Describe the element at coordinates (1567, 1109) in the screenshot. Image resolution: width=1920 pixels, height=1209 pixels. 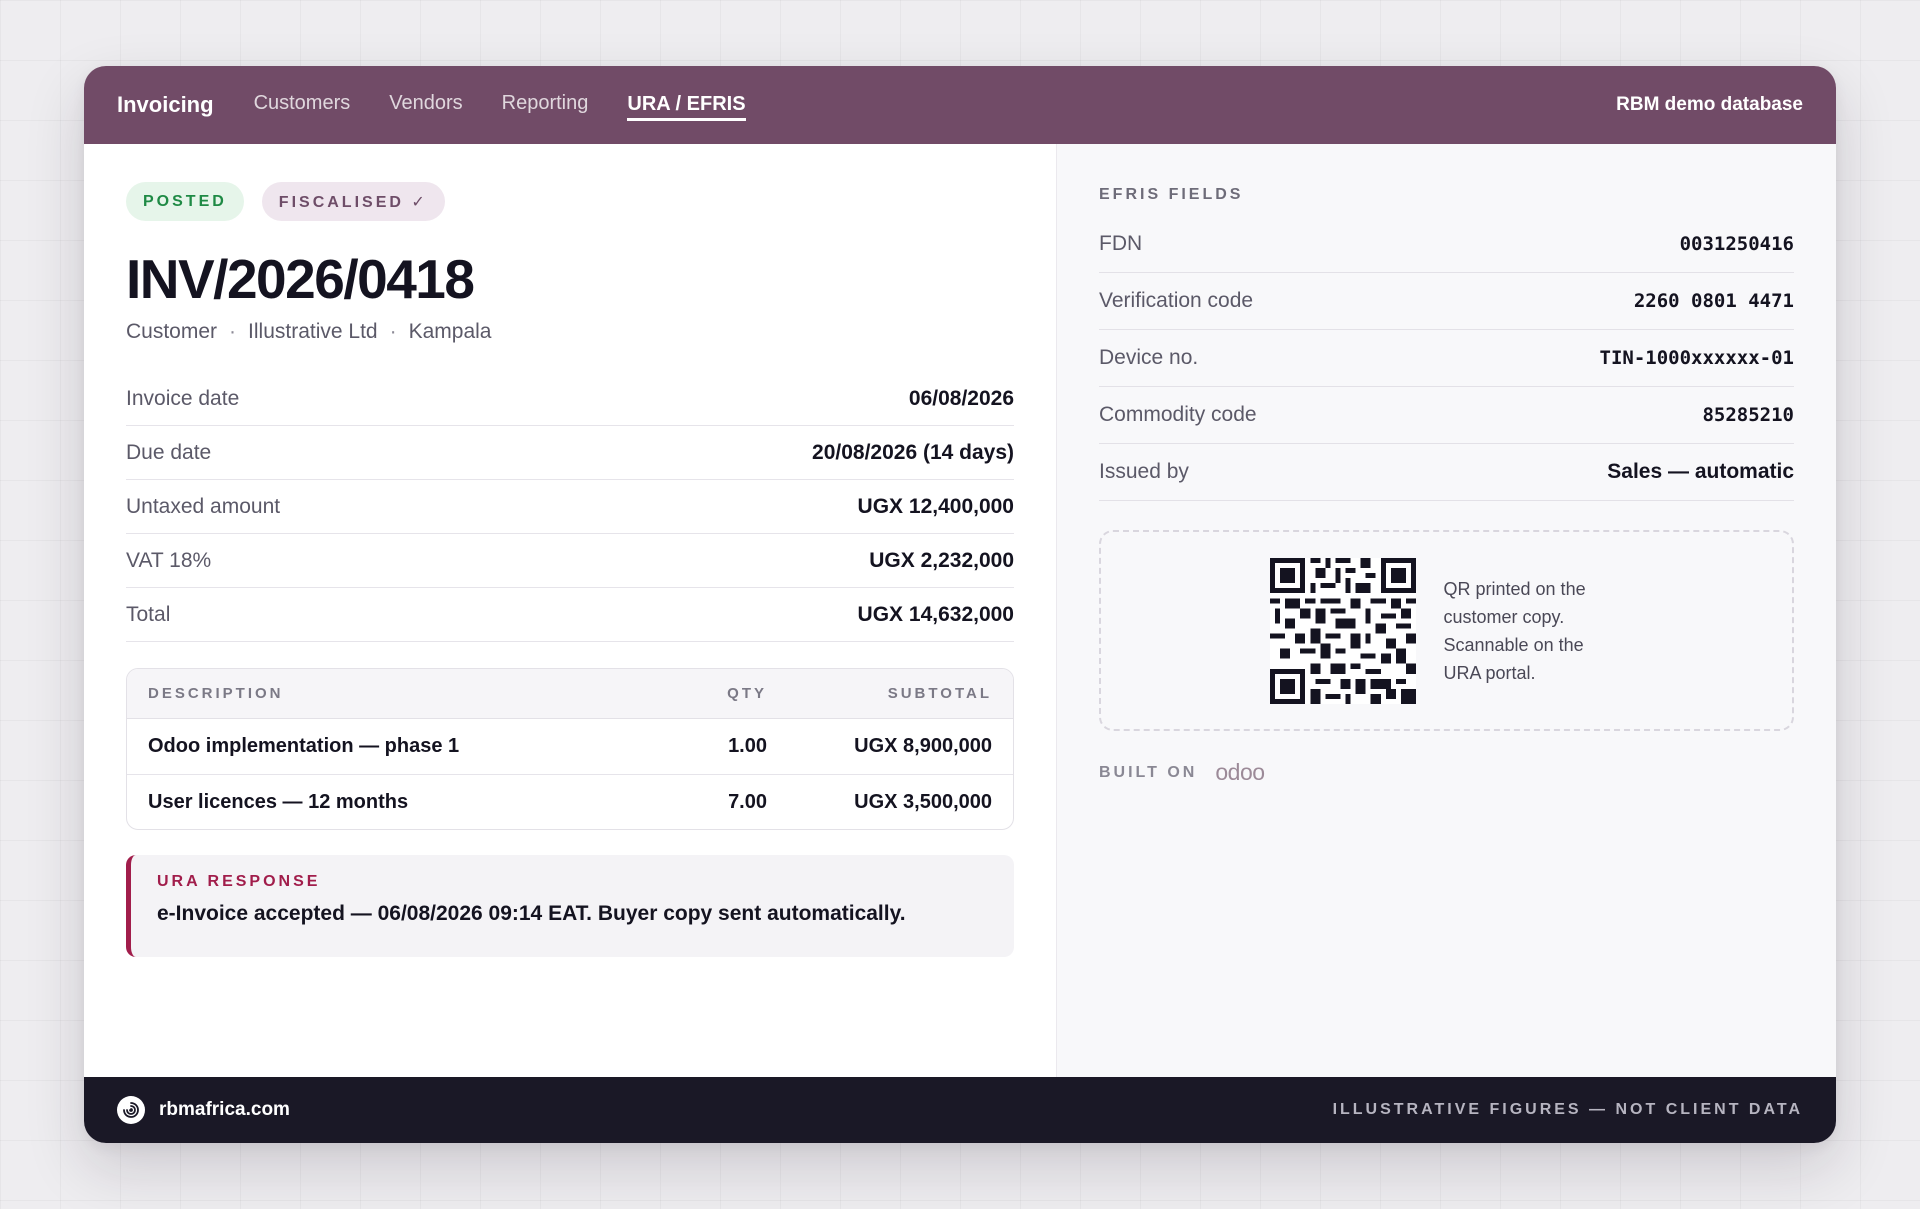
I see `footer-disclaimer: ILLUSTRATIVE FIGURES — NOT CLIENT DATA` at that location.